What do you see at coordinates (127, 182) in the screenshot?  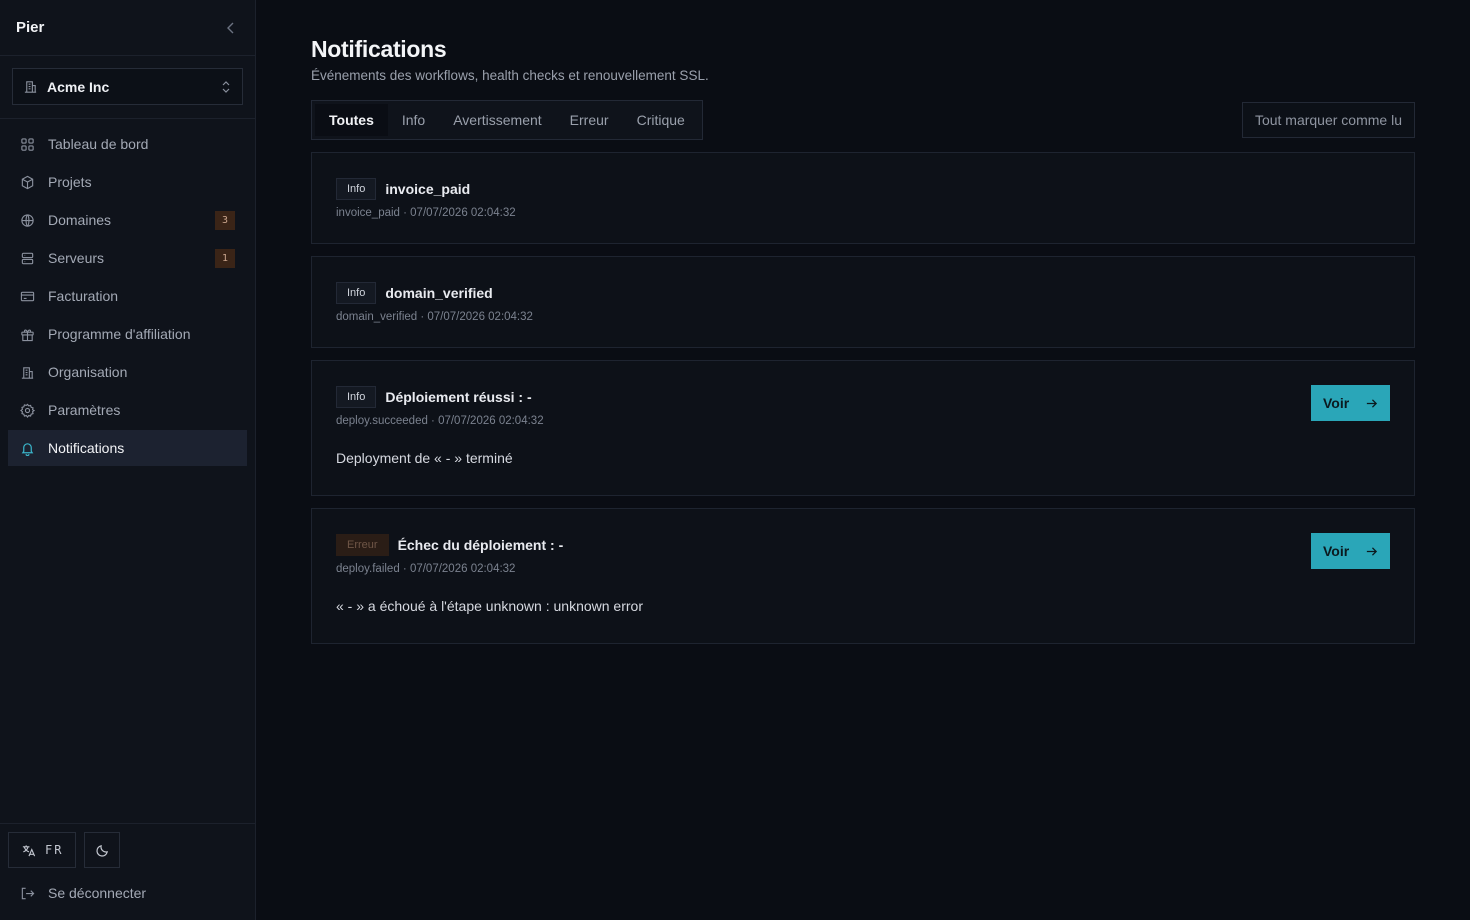 I see `sidebar-item-projects: Projets` at bounding box center [127, 182].